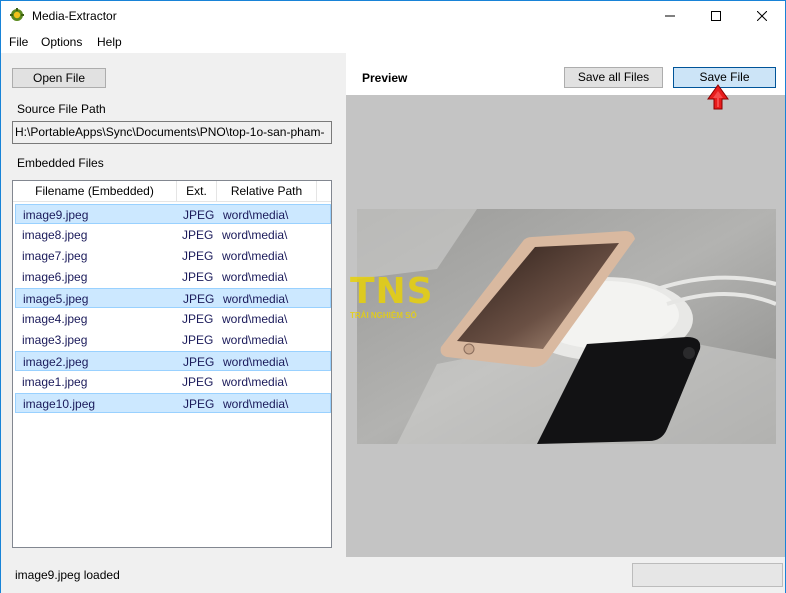  Describe the element at coordinates (393, 575) in the screenshot. I see `status-bar: image9.jpeg loaded` at that location.